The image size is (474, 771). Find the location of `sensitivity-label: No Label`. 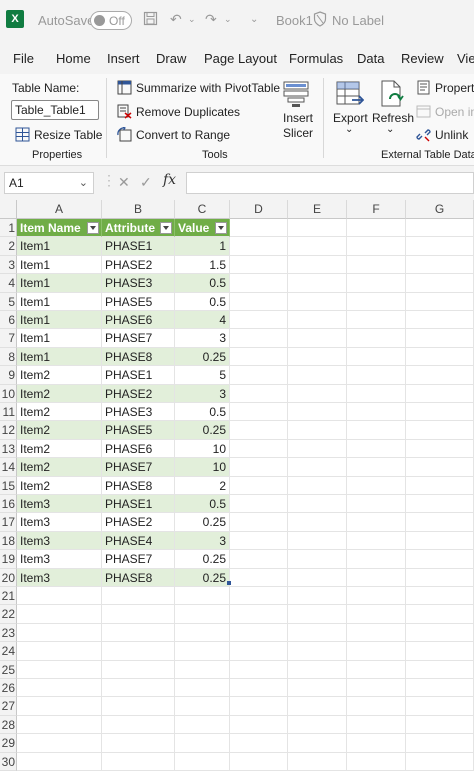

sensitivity-label: No Label is located at coordinates (358, 20).